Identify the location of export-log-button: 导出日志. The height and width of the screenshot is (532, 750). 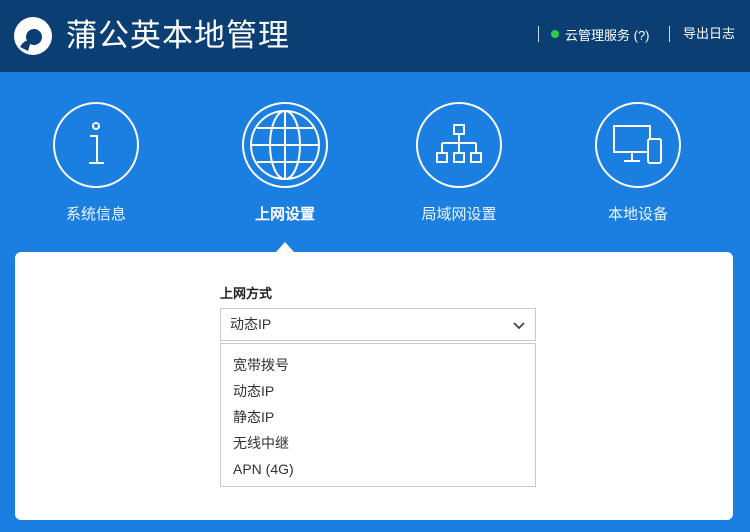
(709, 34).